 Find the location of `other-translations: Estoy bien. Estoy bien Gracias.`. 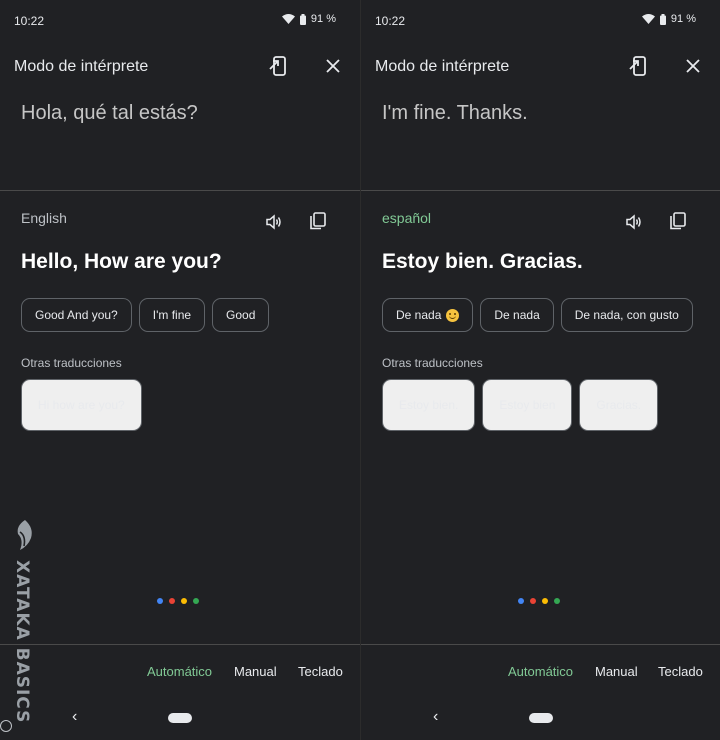

other-translations: Estoy bien. Estoy bien Gracias. is located at coordinates (520, 405).